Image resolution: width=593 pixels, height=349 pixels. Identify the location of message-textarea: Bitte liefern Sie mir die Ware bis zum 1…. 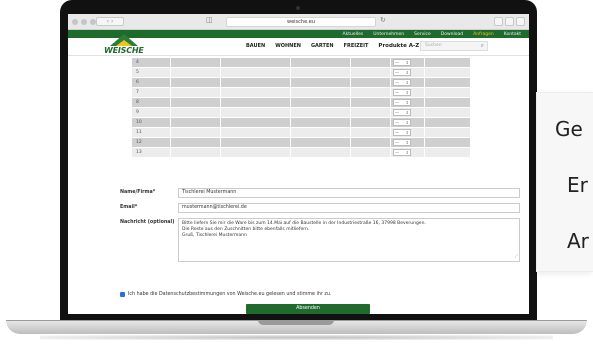
(349, 240).